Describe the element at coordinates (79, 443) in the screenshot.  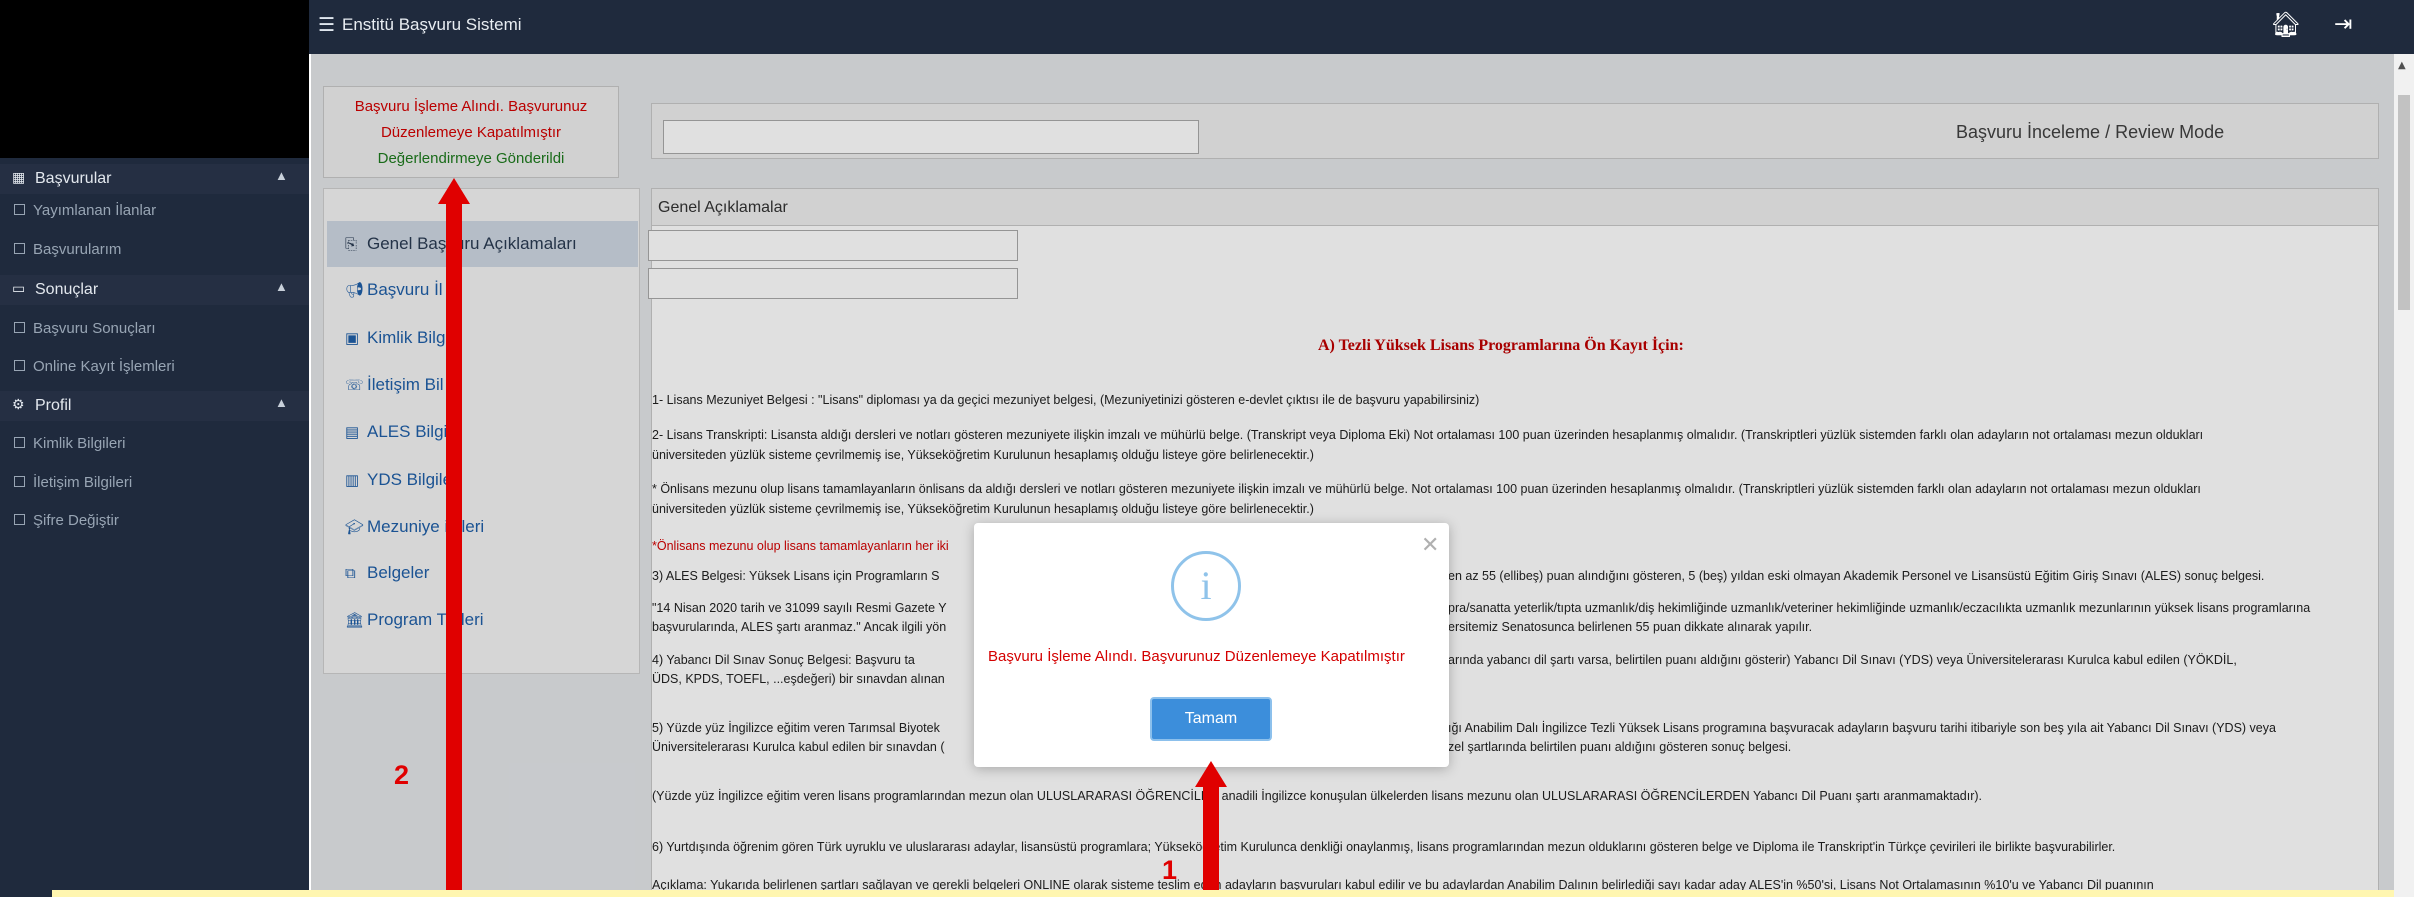
I see `sidebar-item-label: Kimlik Bilgileri` at that location.